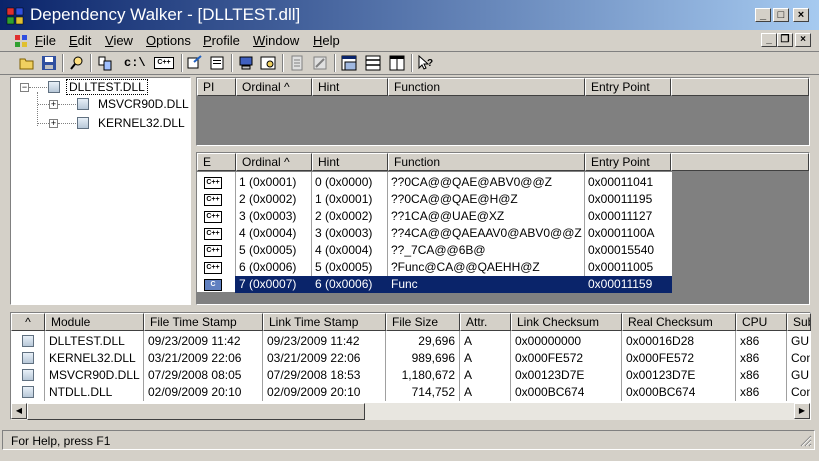 The image size is (819, 461). What do you see at coordinates (135, 63) in the screenshot?
I see `path-button: c:\` at bounding box center [135, 63].